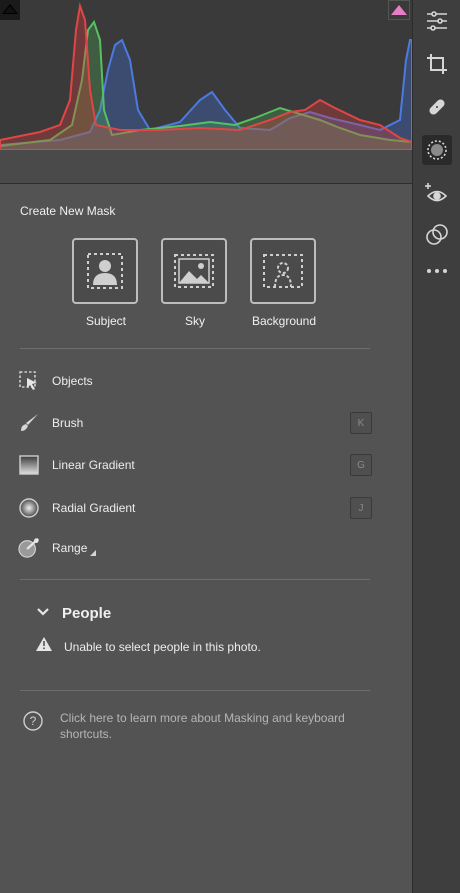 The height and width of the screenshot is (893, 460). What do you see at coordinates (68, 423) in the screenshot?
I see `brush-label: Brush` at bounding box center [68, 423].